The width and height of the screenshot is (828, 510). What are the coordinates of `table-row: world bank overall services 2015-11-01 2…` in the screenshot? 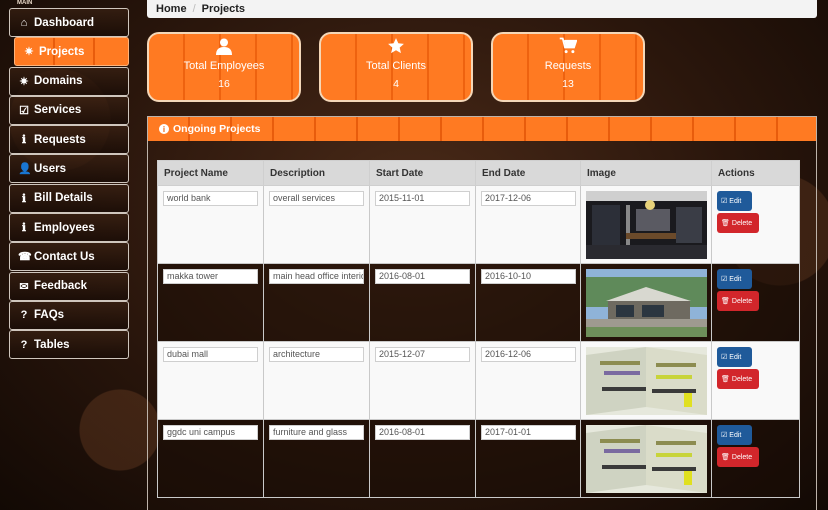 It's located at (478, 224).